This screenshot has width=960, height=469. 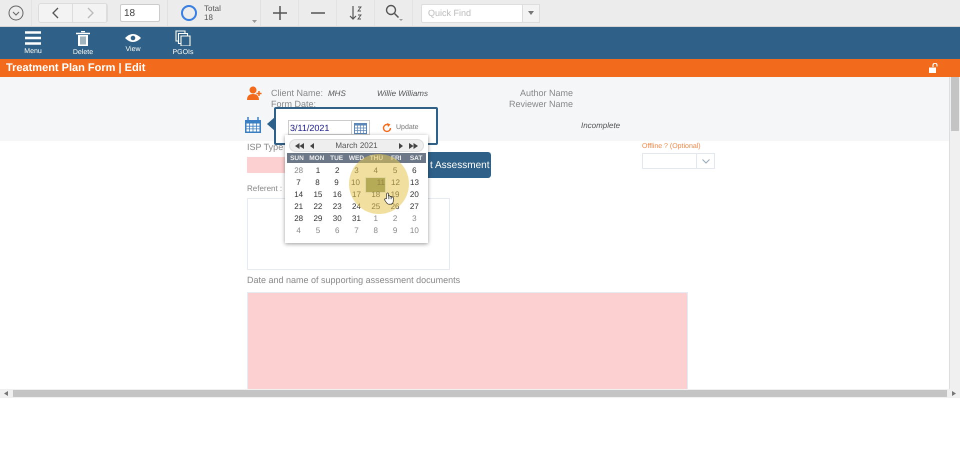 What do you see at coordinates (6, 393) in the screenshot?
I see `arrow-left-icon` at bounding box center [6, 393].